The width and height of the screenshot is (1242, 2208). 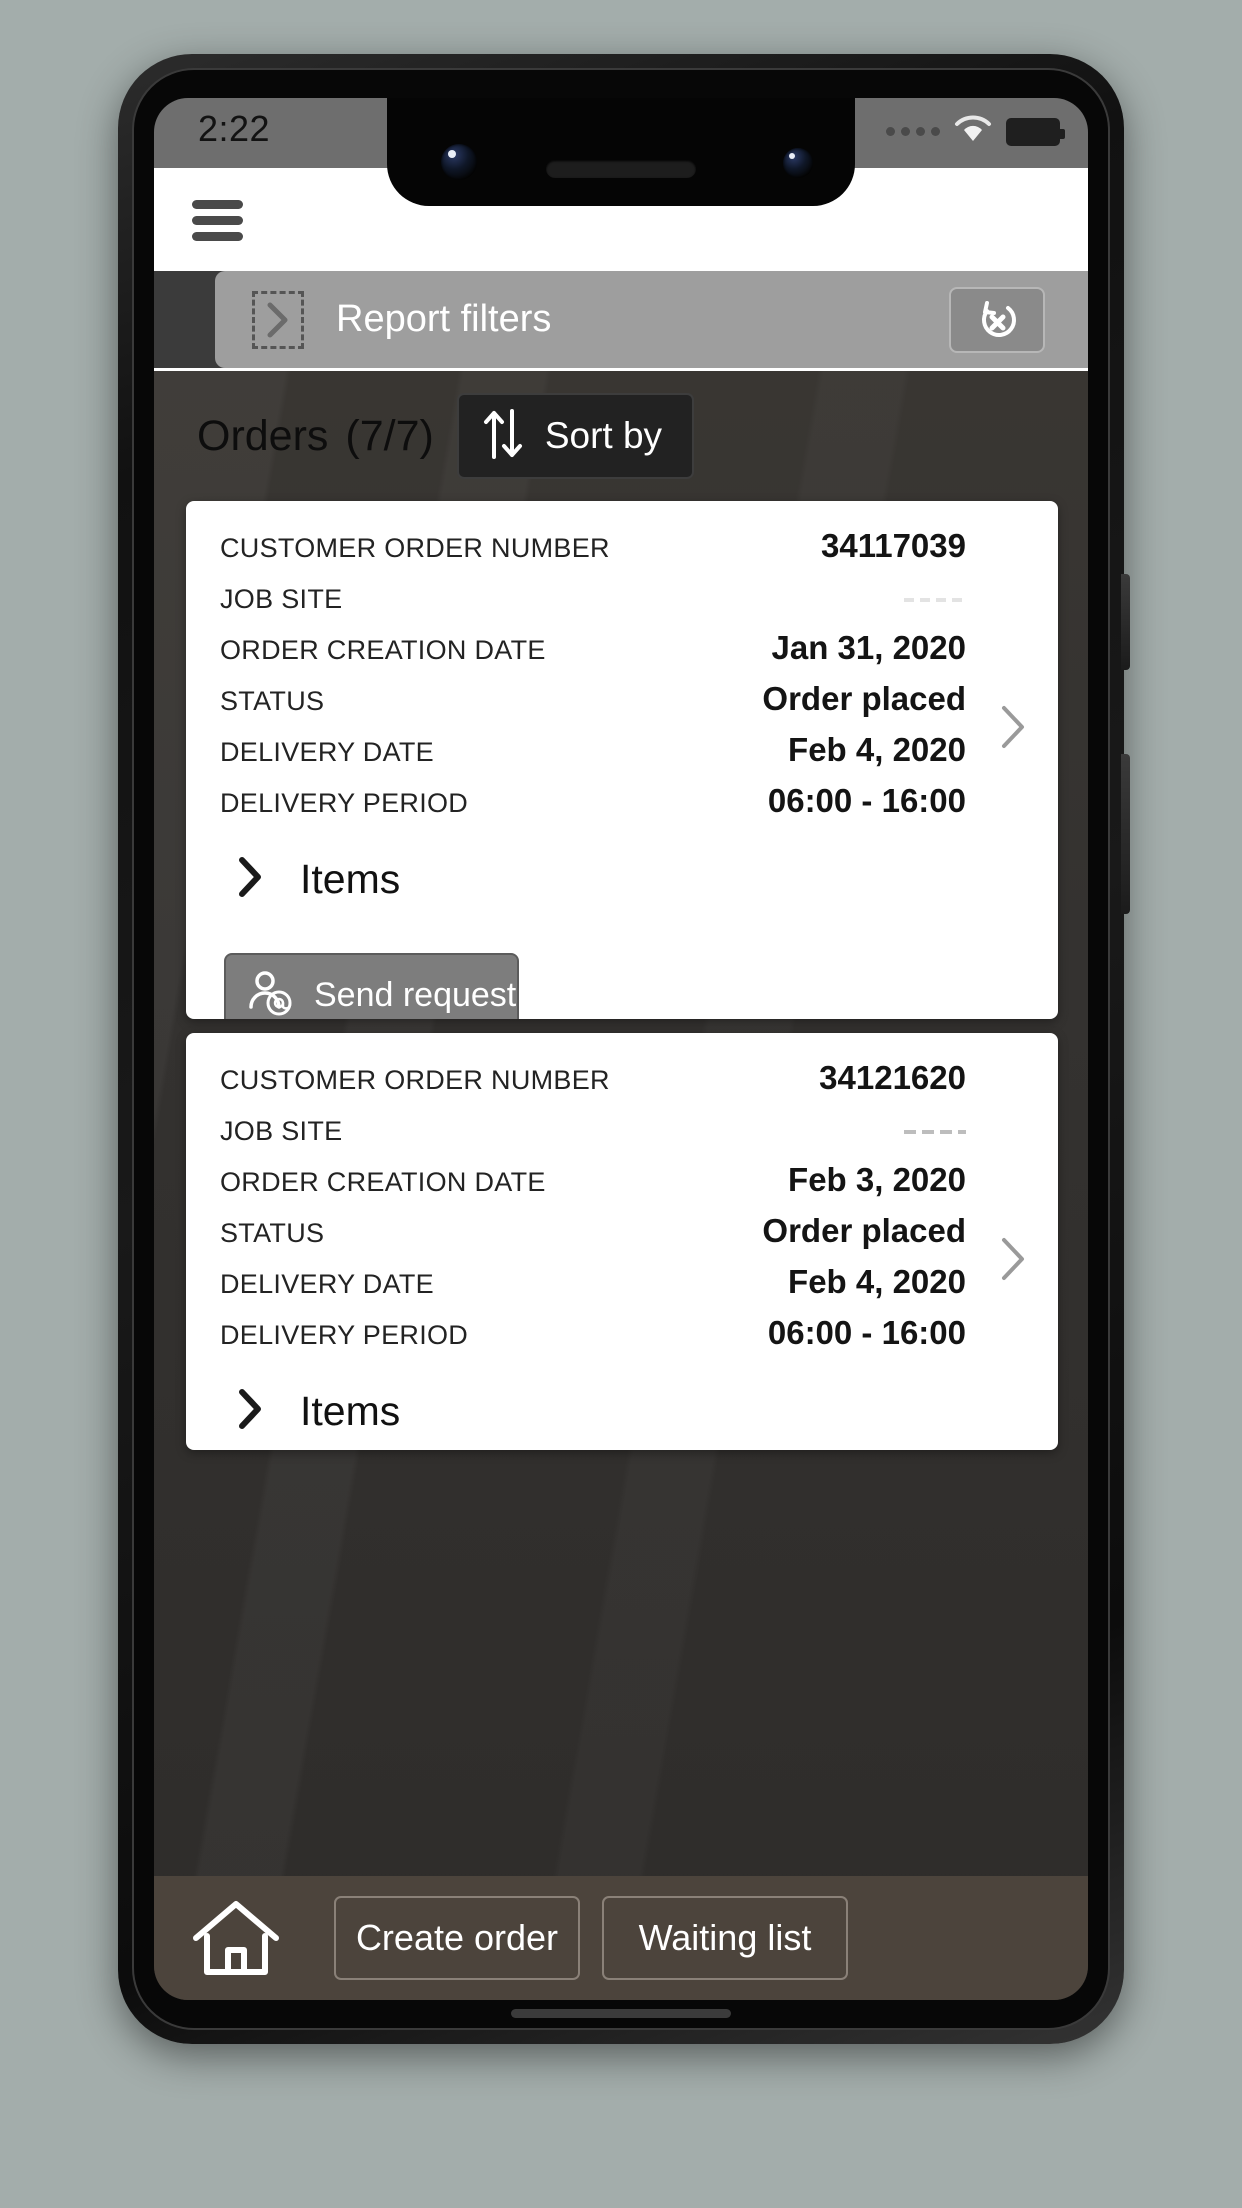 What do you see at coordinates (263, 435) in the screenshot?
I see `page-title: Orders` at bounding box center [263, 435].